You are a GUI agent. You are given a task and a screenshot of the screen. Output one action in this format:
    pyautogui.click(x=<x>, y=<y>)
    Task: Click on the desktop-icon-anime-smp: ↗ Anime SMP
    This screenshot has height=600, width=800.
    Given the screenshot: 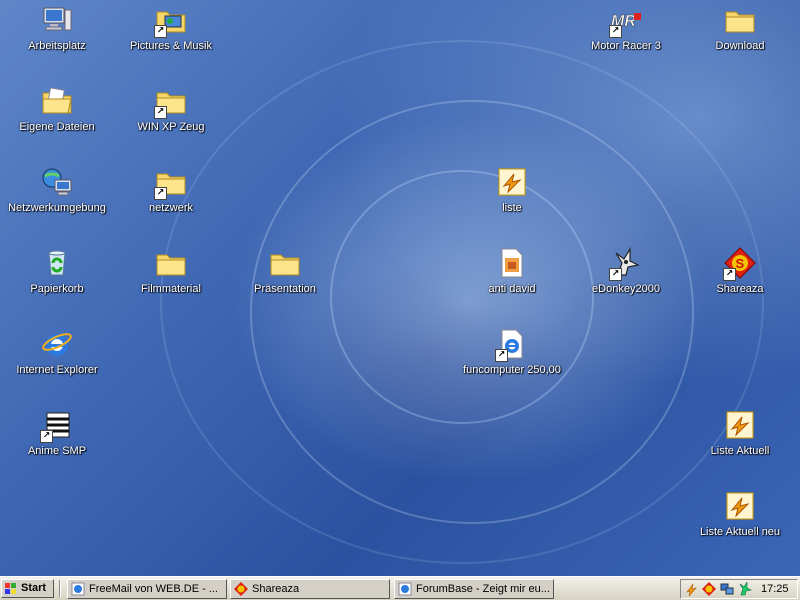 What is the action you would take?
    pyautogui.click(x=57, y=445)
    